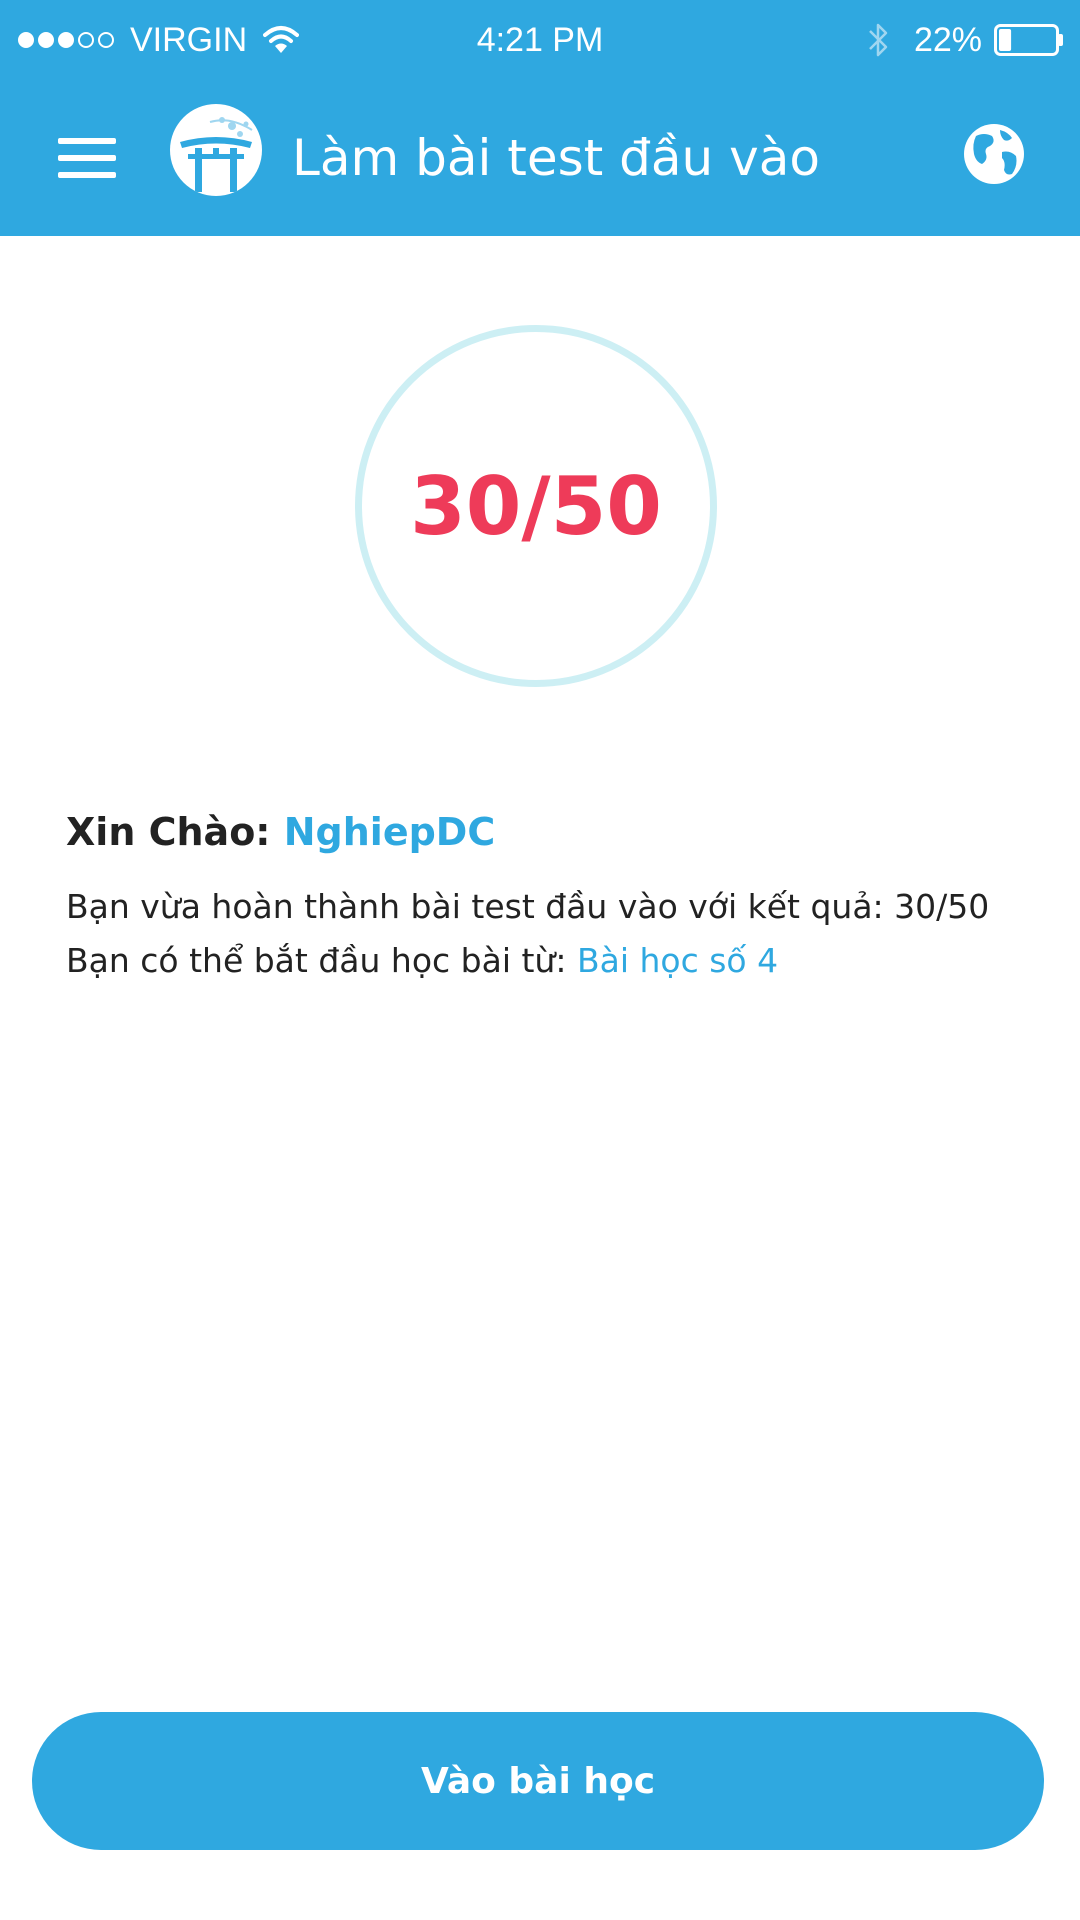  I want to click on app-bar: Làm bài test đầu vào, so click(540, 158).